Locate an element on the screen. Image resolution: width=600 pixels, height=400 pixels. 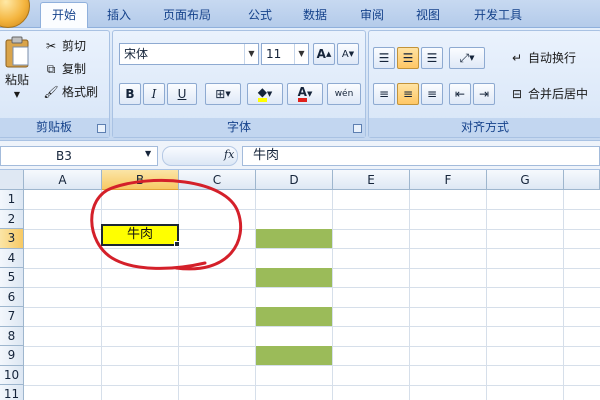
formula-bar: B3 ▼ fx 牛肉 is located at coordinates (300, 155).